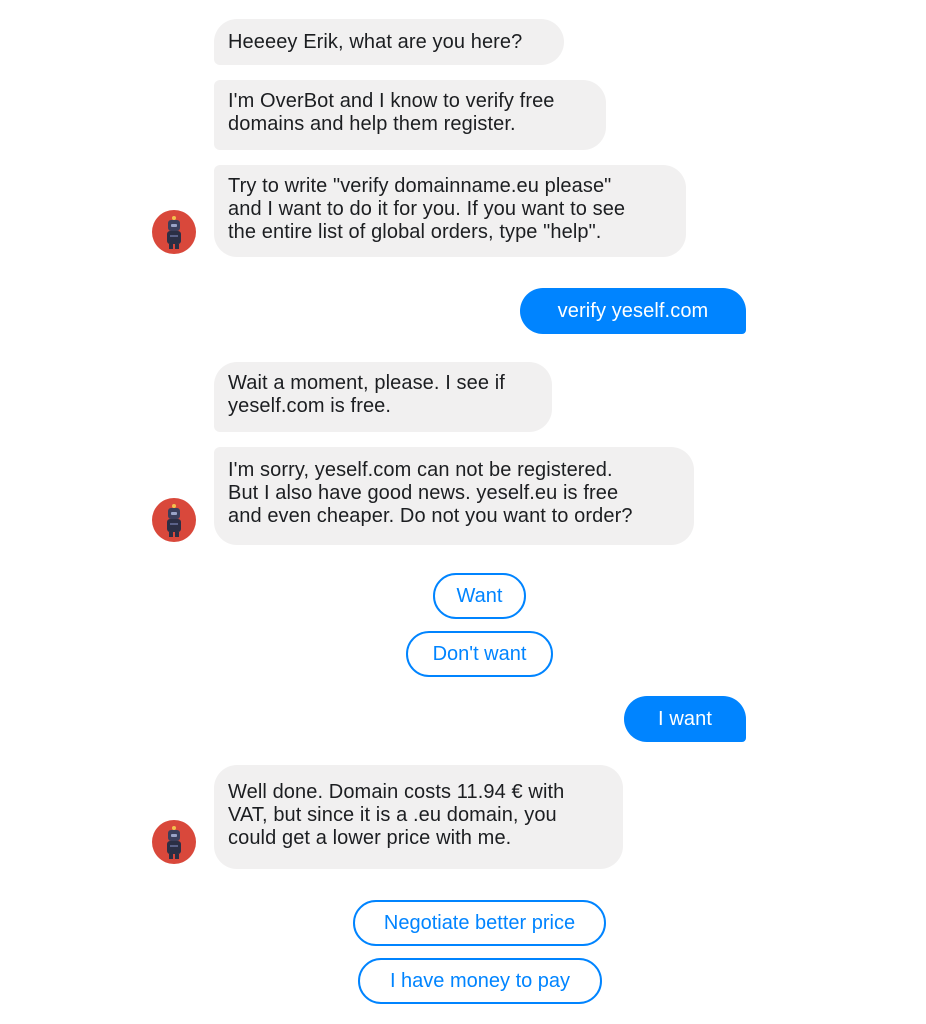 This screenshot has width=926, height=1024. What do you see at coordinates (479, 596) in the screenshot?
I see `quick-reply-want-button: Want` at bounding box center [479, 596].